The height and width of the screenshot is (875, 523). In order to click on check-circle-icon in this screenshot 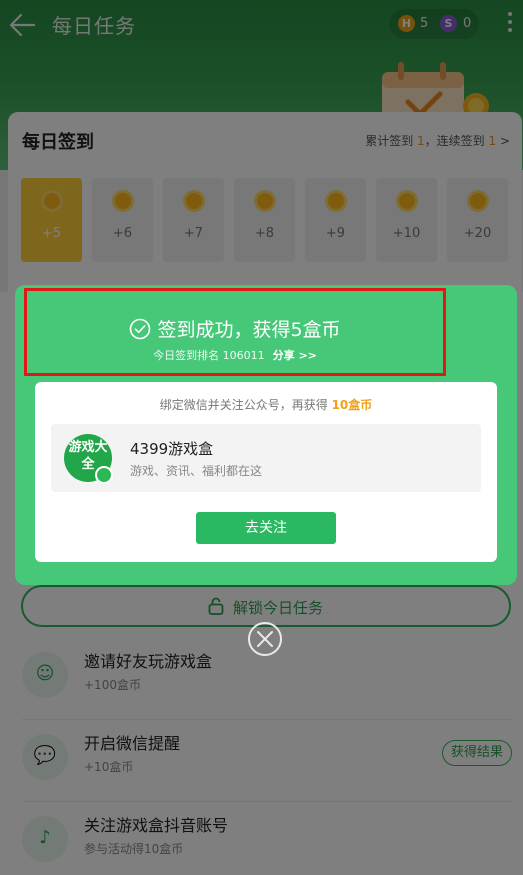, I will do `click(140, 329)`.